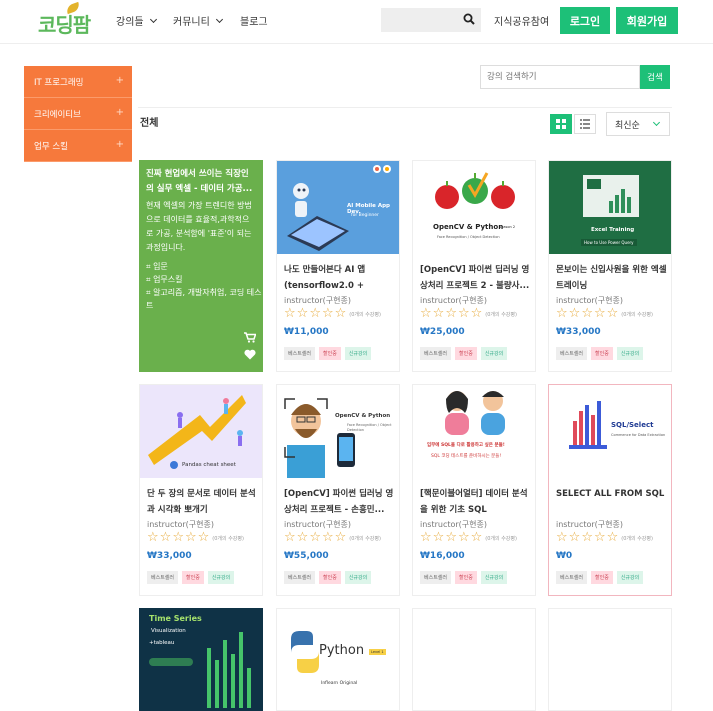 Image resolution: width=713 pixels, height=711 pixels. I want to click on course-title: 나도 만들어본다 AI 앱 (tensorflow2.0 + android), so click(325, 278).